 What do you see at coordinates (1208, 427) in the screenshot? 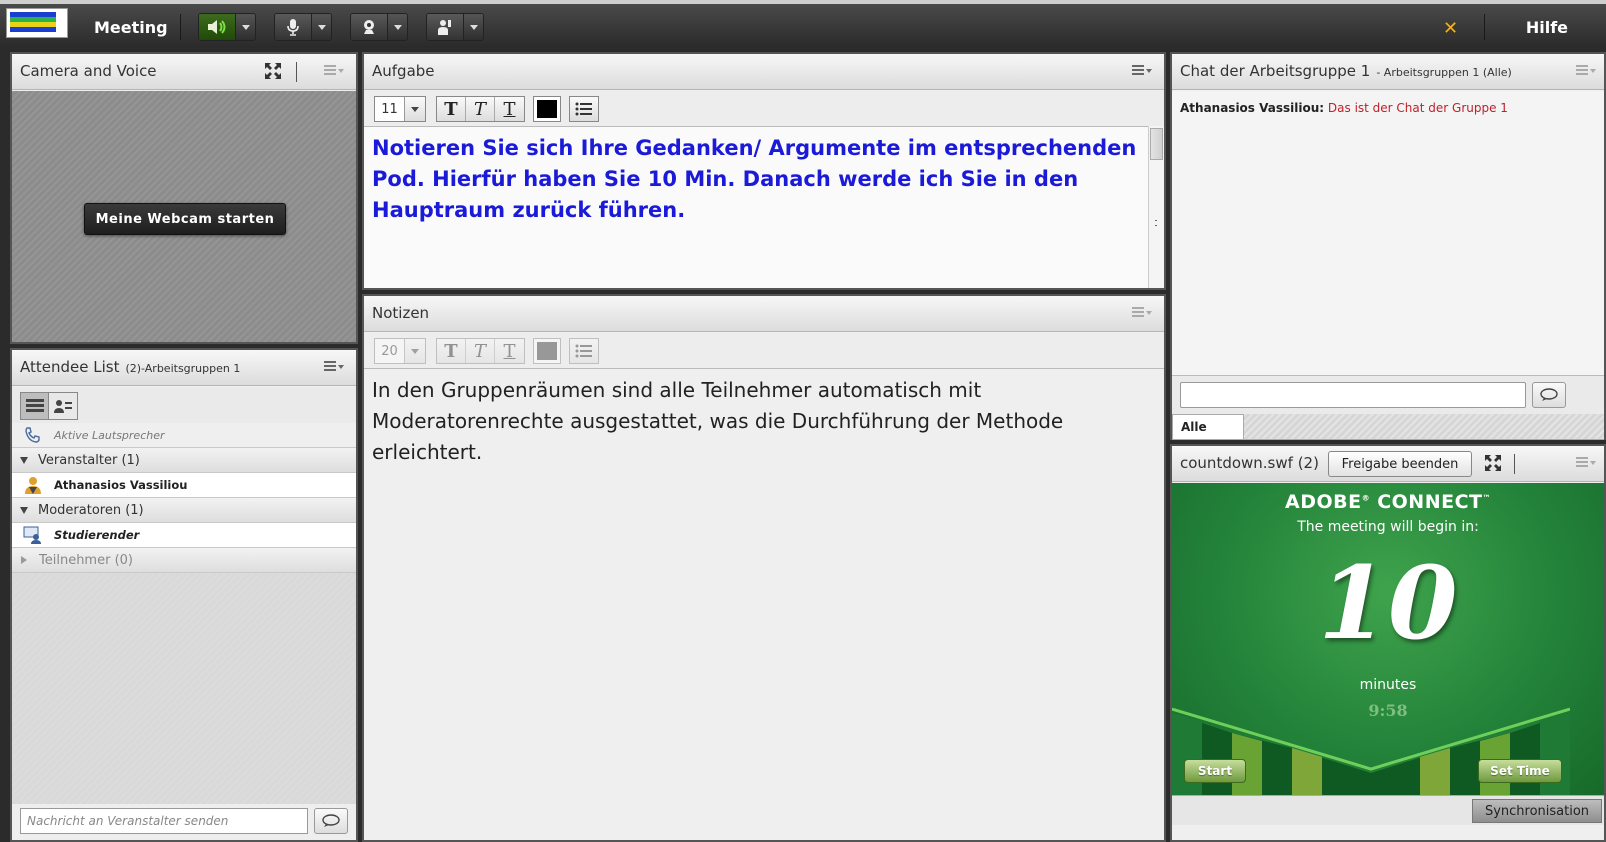
I see `chat-tab-all: Alle` at bounding box center [1208, 427].